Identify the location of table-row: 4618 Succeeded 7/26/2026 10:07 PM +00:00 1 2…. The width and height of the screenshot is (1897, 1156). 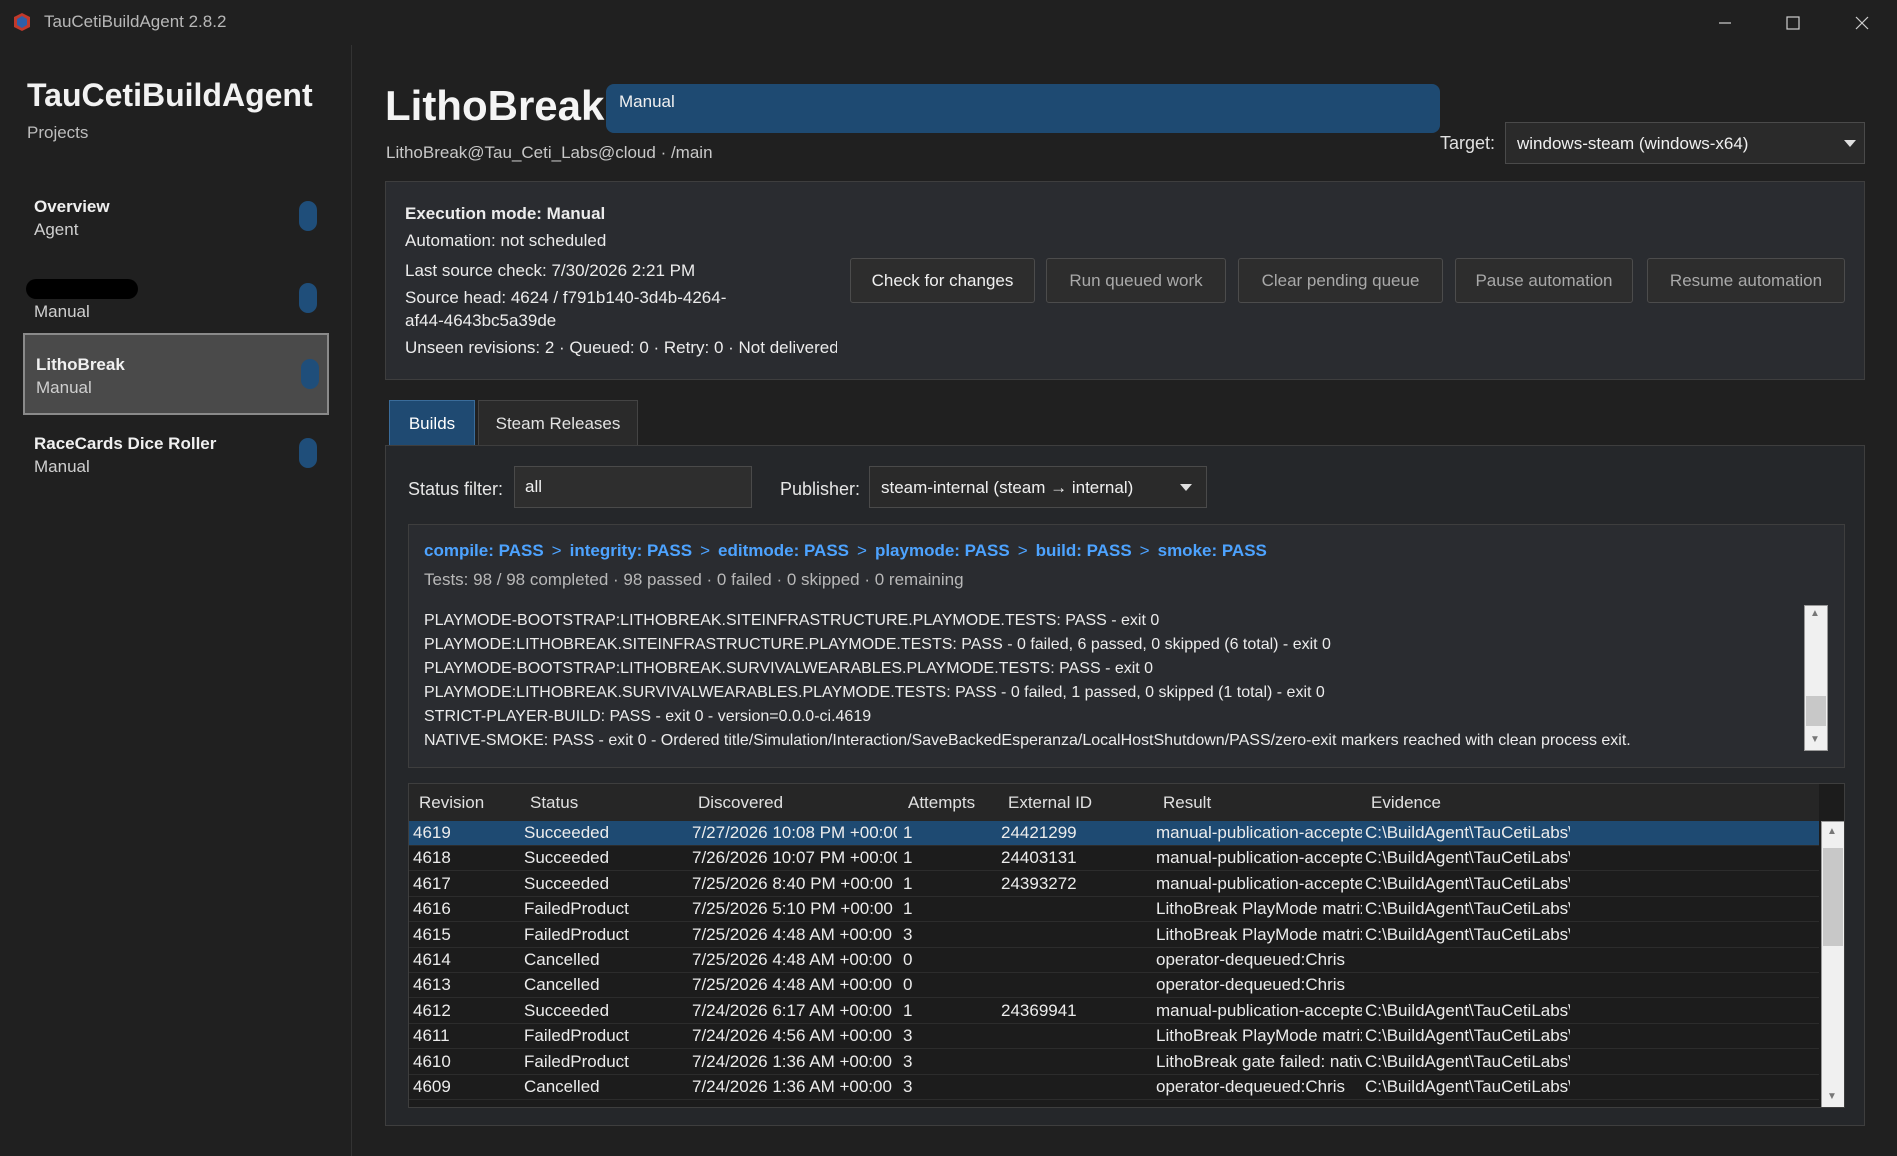
(1114, 859).